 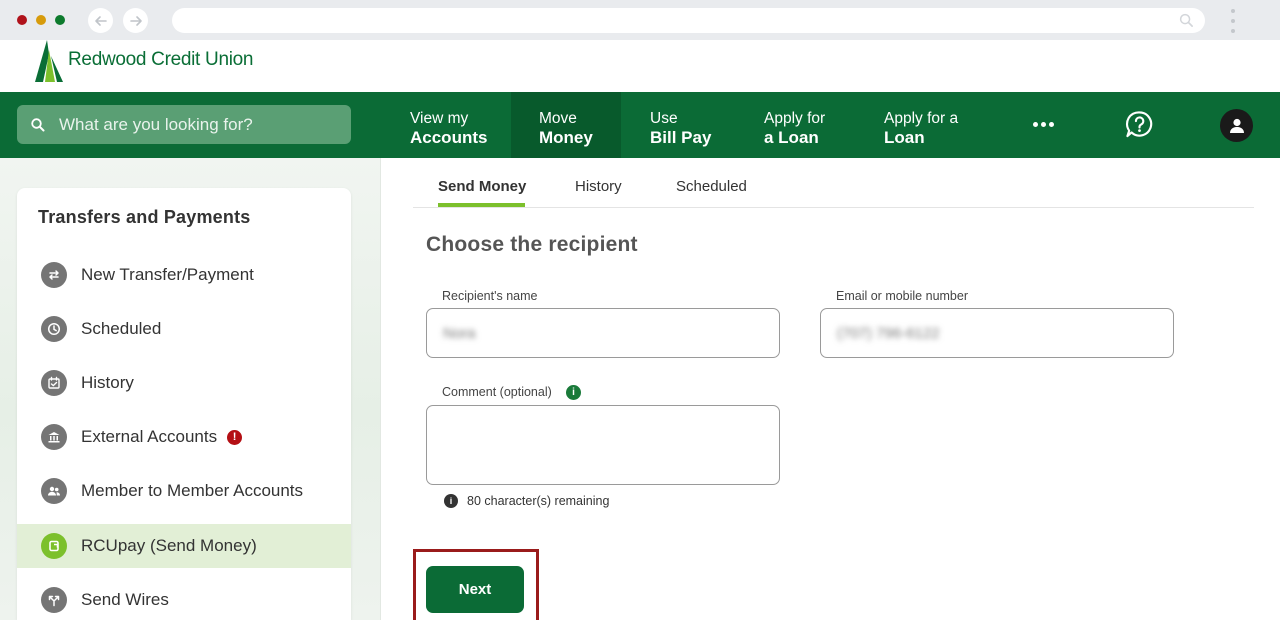 I want to click on nav-apply-loan-1: Apply for a Loan, so click(x=794, y=125).